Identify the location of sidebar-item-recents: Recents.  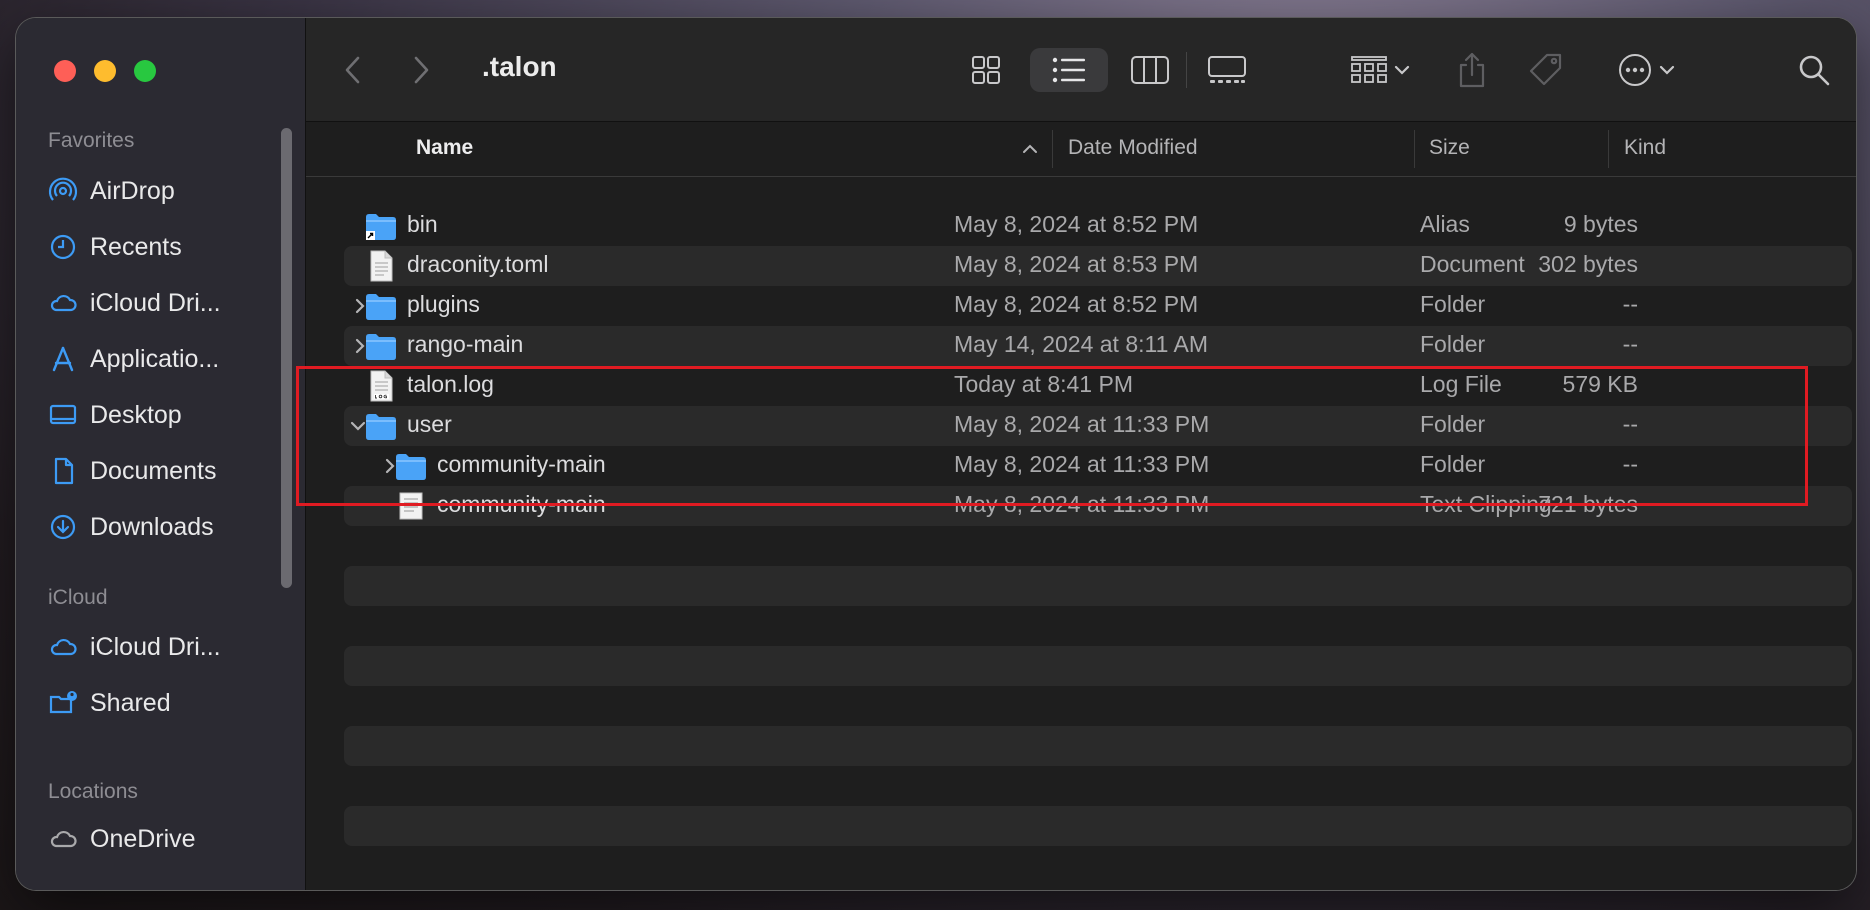
(115, 247).